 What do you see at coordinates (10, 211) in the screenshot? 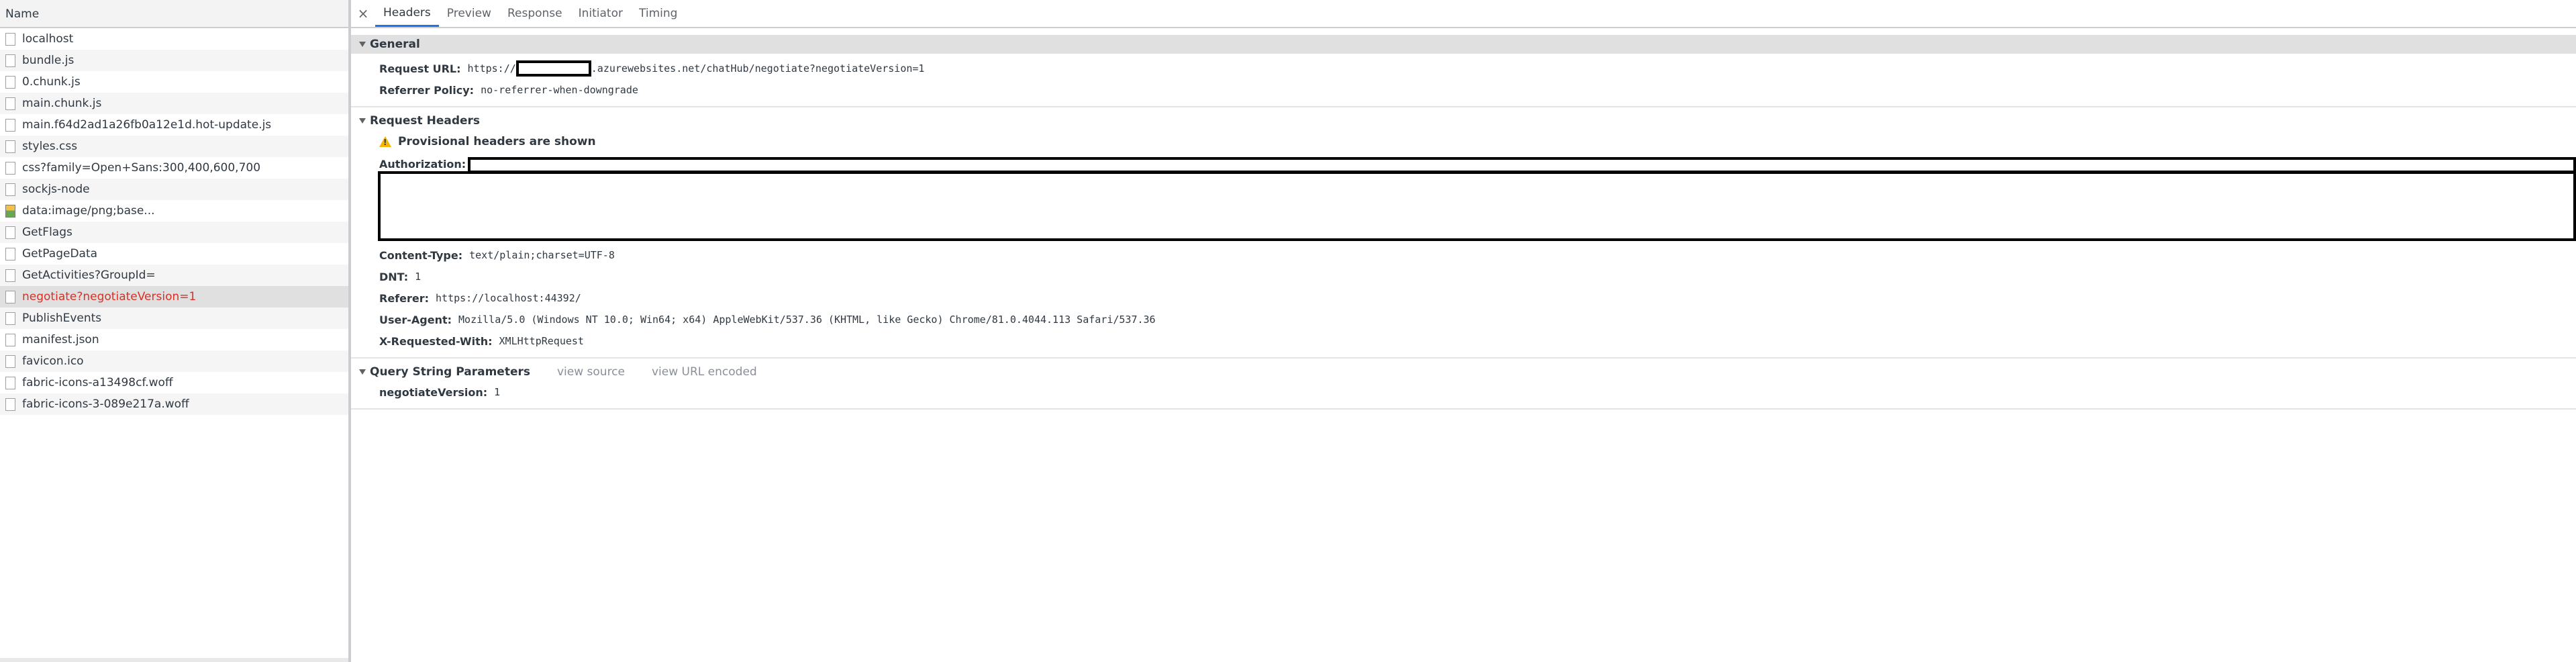
I see `image-icon` at bounding box center [10, 211].